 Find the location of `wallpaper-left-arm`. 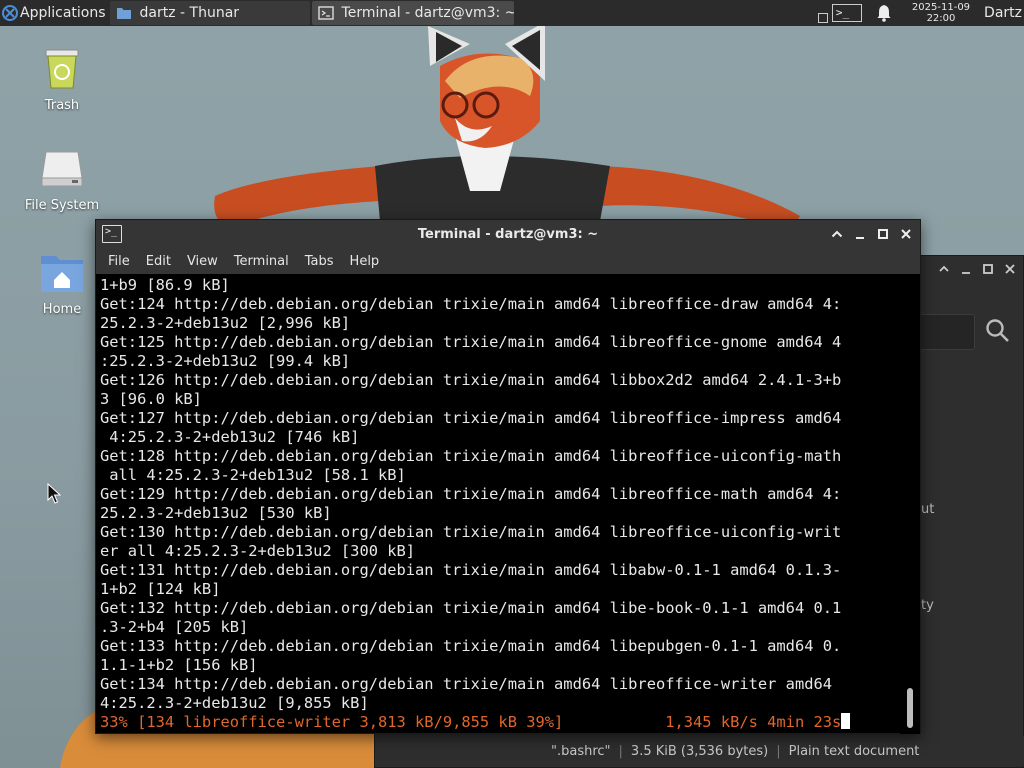

wallpaper-left-arm is located at coordinates (297, 196).